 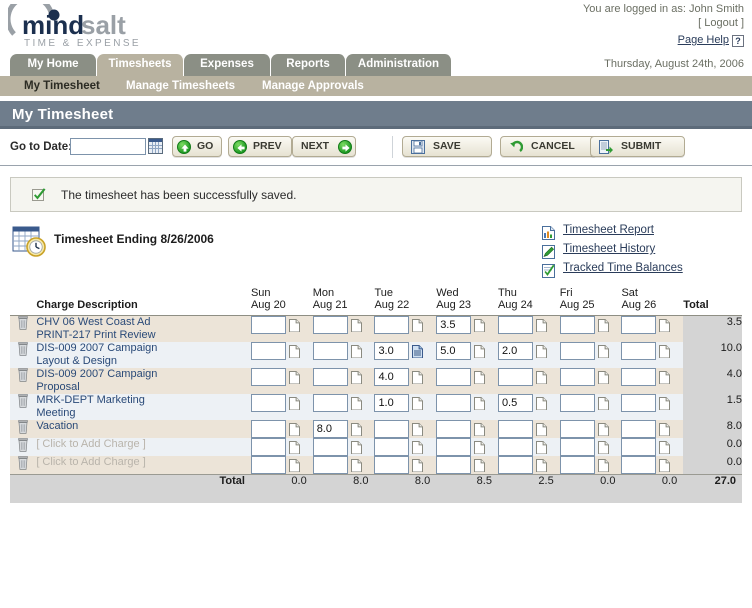 What do you see at coordinates (663, 23) in the screenshot?
I see `logout-link: [ Logout ]` at bounding box center [663, 23].